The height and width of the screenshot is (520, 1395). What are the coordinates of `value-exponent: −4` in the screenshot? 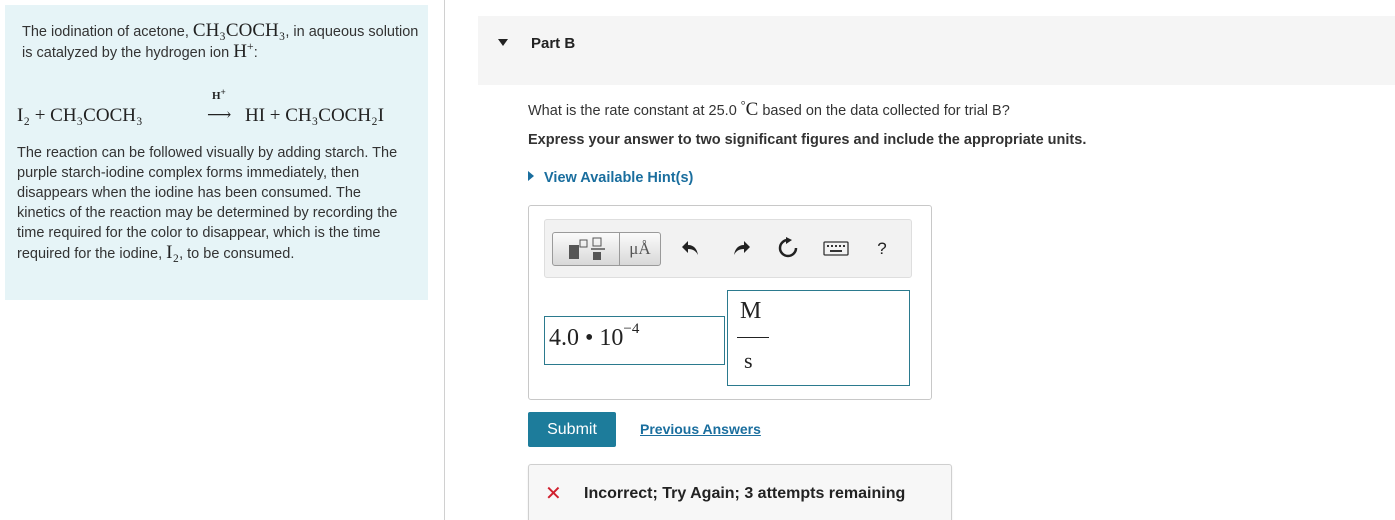 It's located at (631, 329).